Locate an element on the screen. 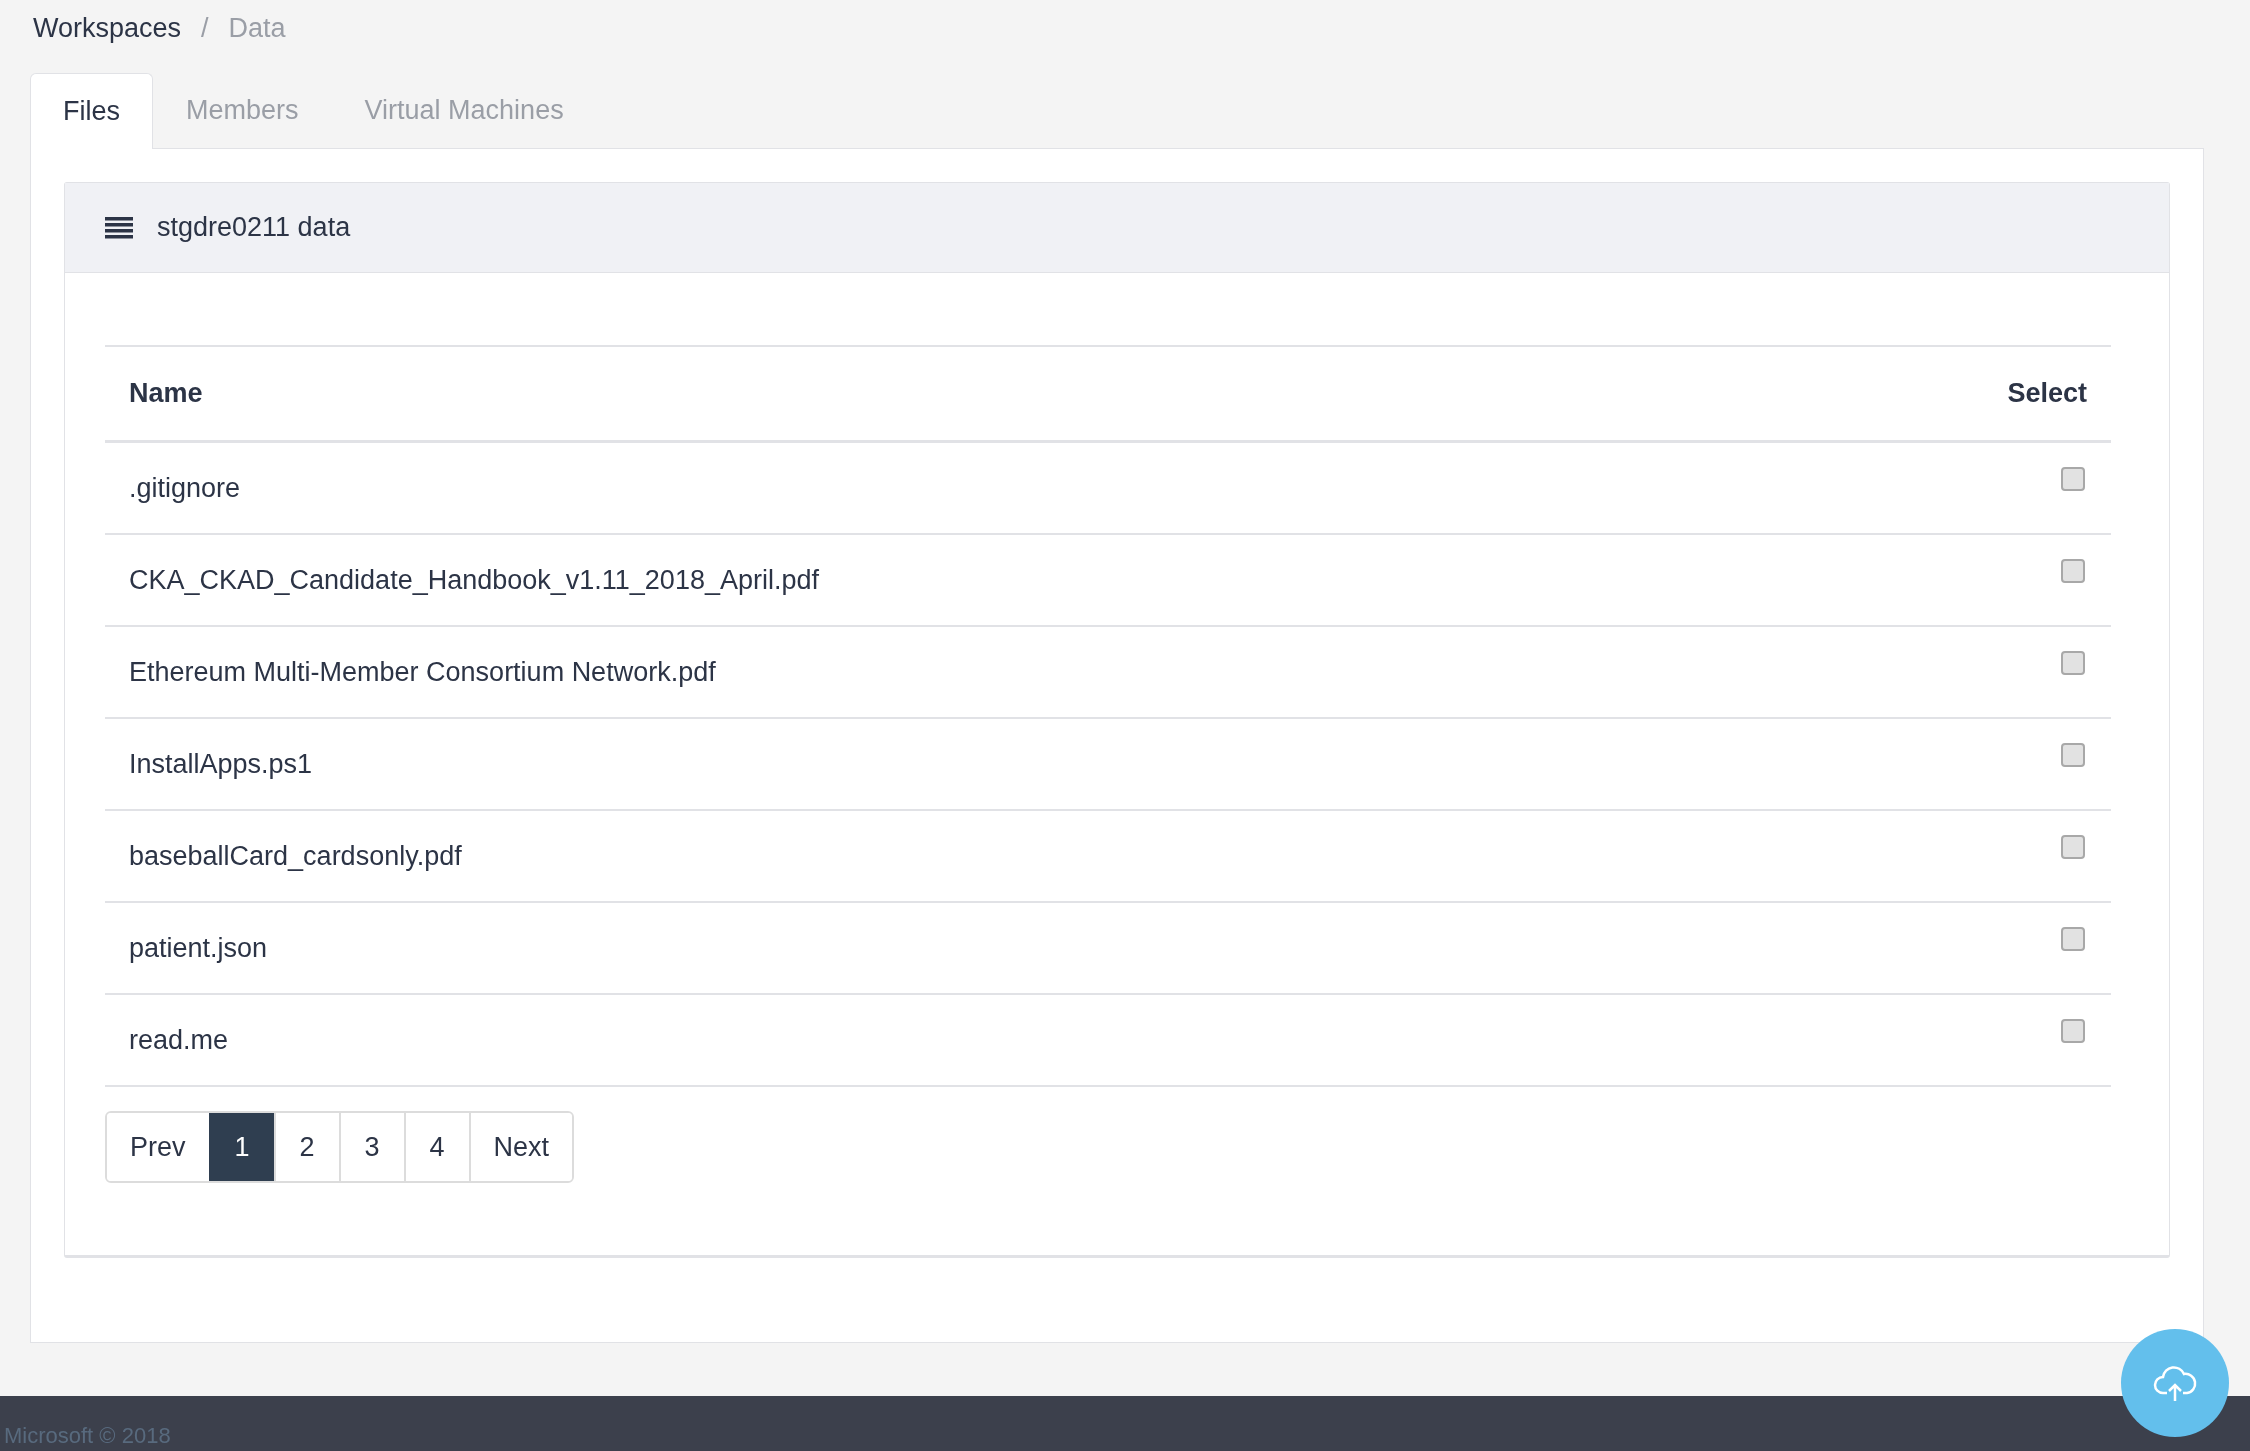 The width and height of the screenshot is (2250, 1451). file-name: InstallApps.ps1 is located at coordinates (980, 764).